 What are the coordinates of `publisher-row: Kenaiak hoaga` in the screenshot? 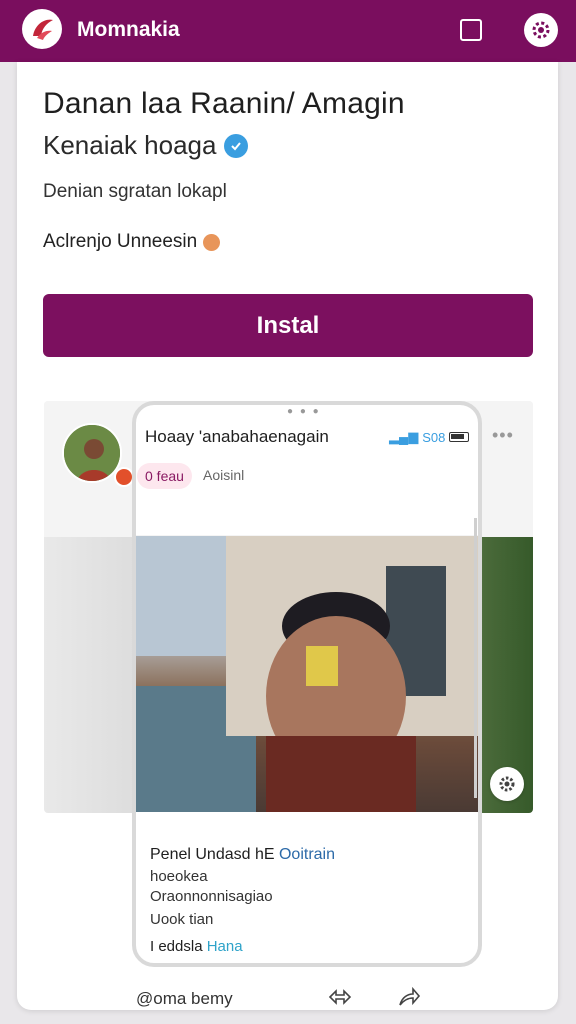 It's located at (146, 145).